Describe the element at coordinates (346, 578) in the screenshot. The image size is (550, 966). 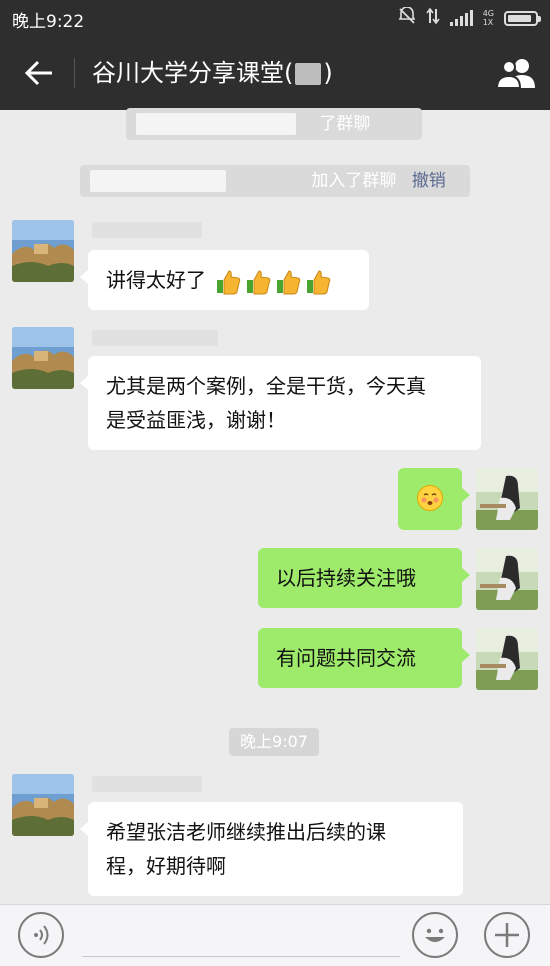
I see `message-text: 以后持续关注哦` at that location.